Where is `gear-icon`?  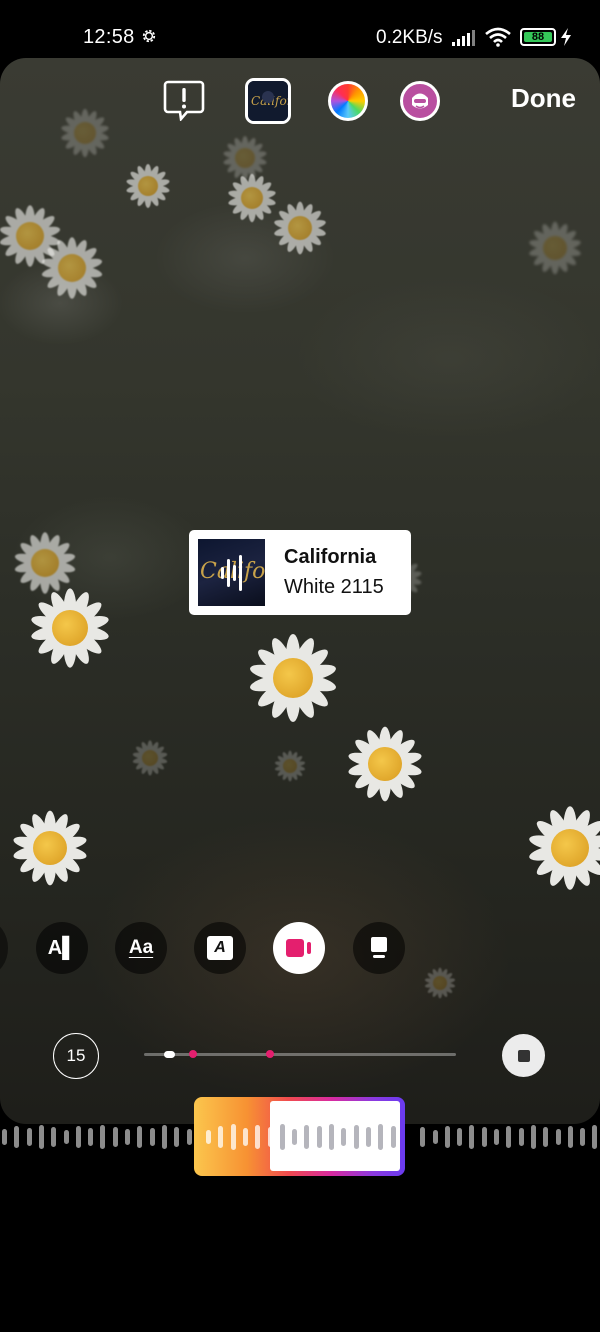 gear-icon is located at coordinates (149, 36).